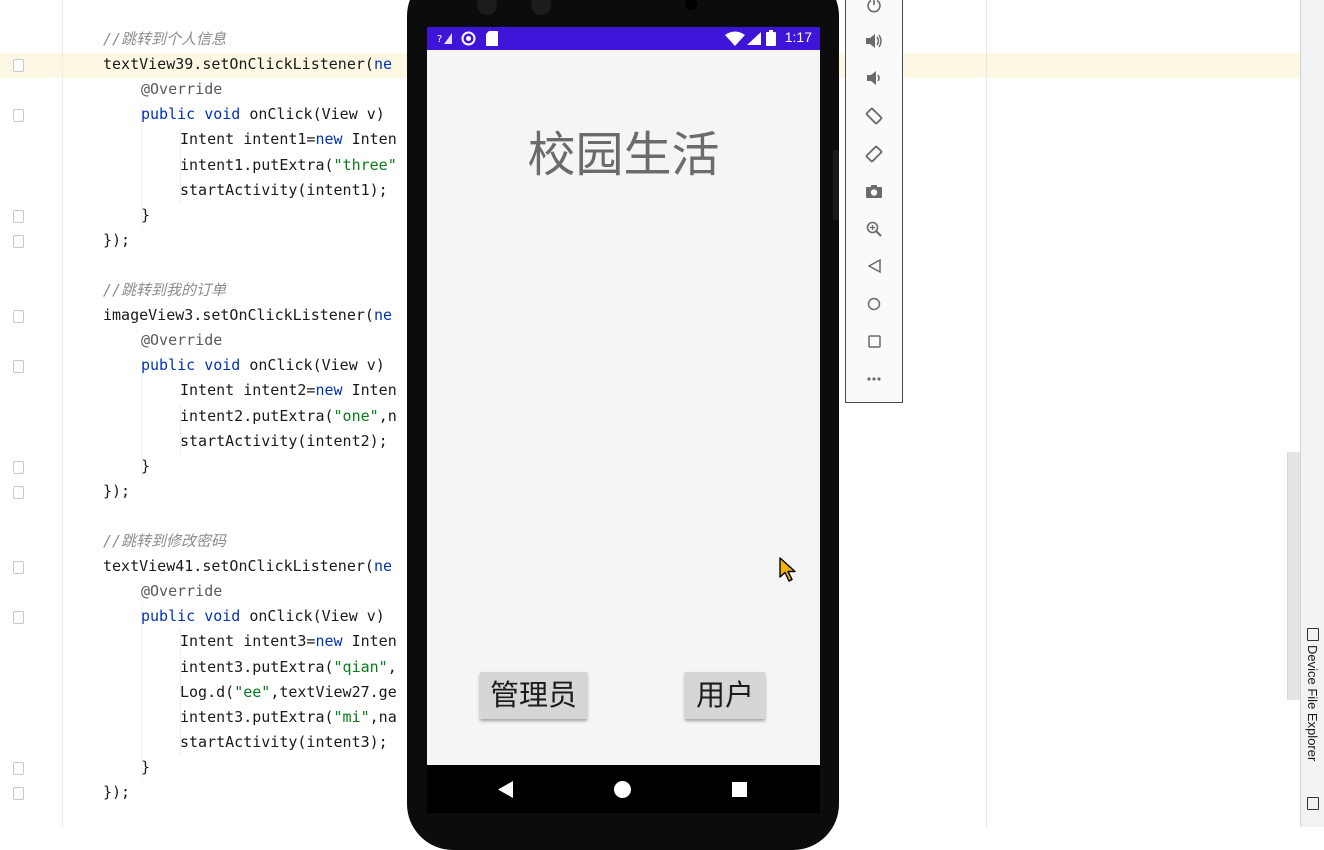  I want to click on code-token: startActivity(intent1);, so click(284, 189).